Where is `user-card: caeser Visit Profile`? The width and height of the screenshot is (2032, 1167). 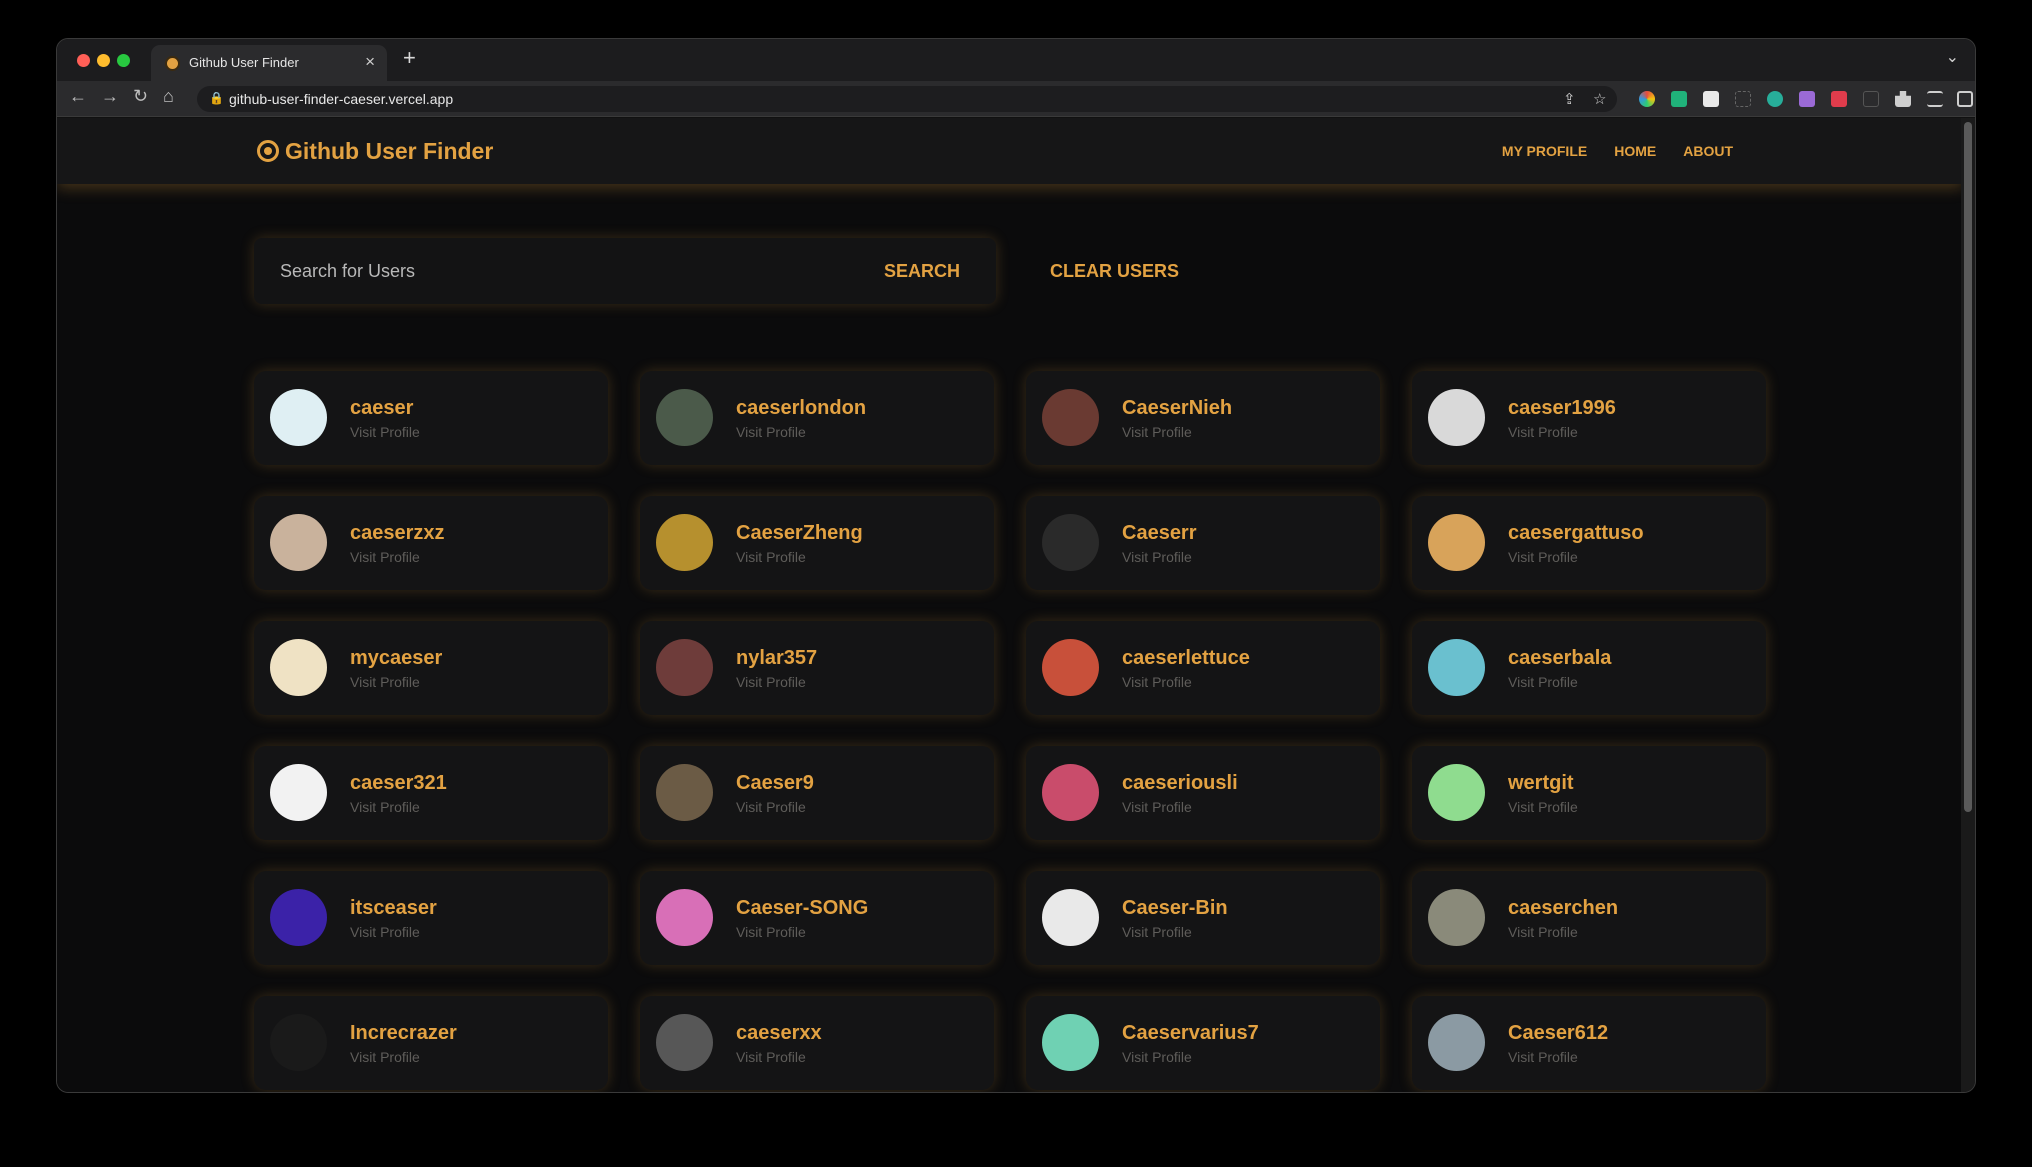
user-card: caeser Visit Profile is located at coordinates (431, 418).